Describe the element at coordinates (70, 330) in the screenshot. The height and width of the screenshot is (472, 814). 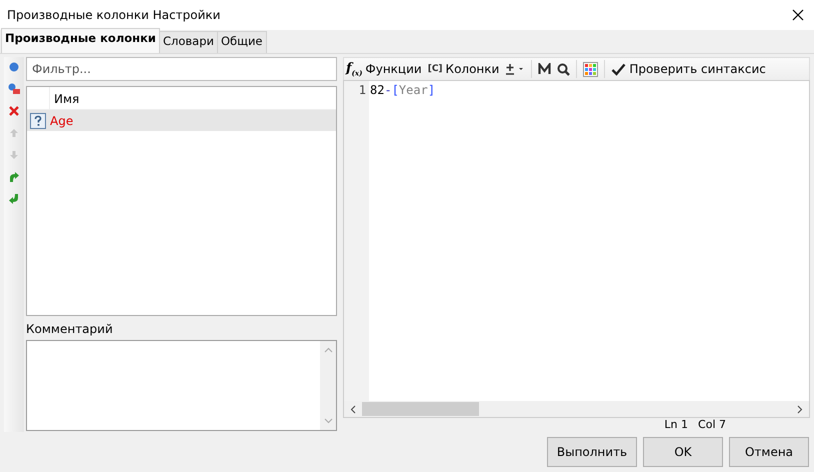
I see `comment-label: Комментарий` at that location.